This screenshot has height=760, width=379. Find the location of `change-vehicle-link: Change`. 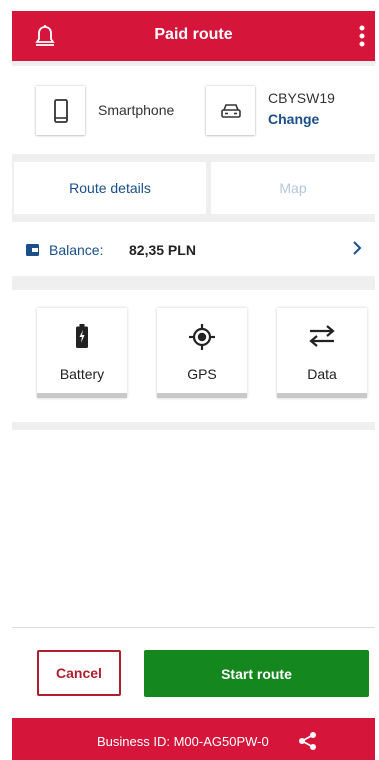

change-vehicle-link: Change is located at coordinates (293, 119).